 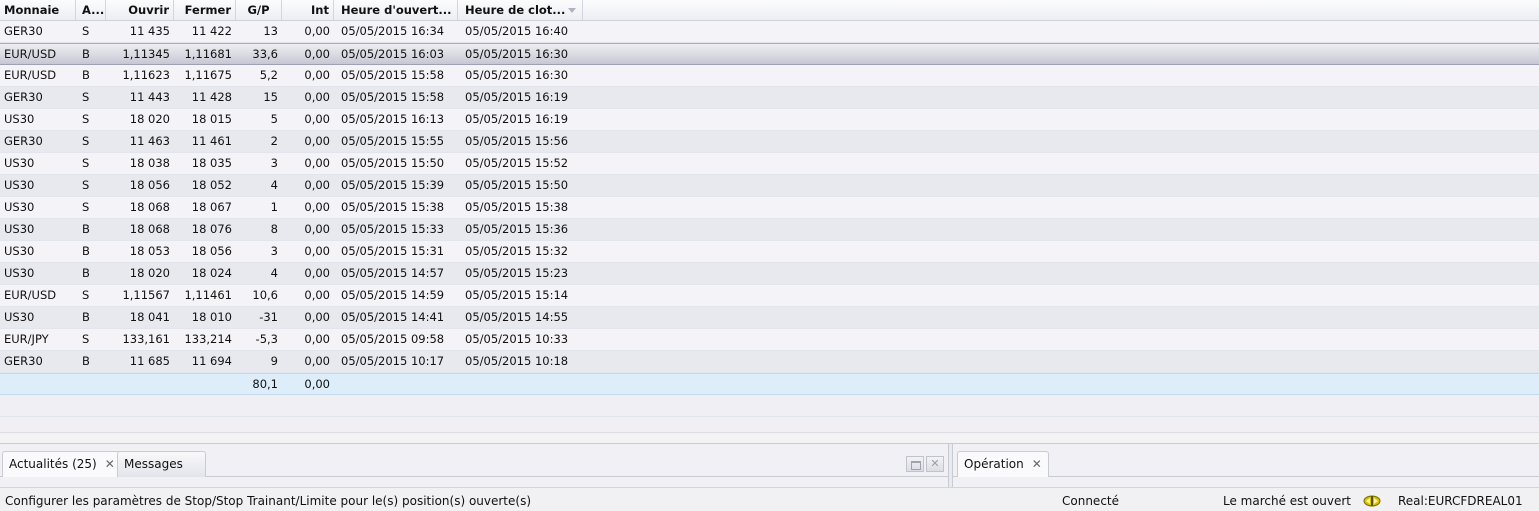 What do you see at coordinates (393, 273) in the screenshot?
I see `cell-open-time: 05/05/2015 14:57` at bounding box center [393, 273].